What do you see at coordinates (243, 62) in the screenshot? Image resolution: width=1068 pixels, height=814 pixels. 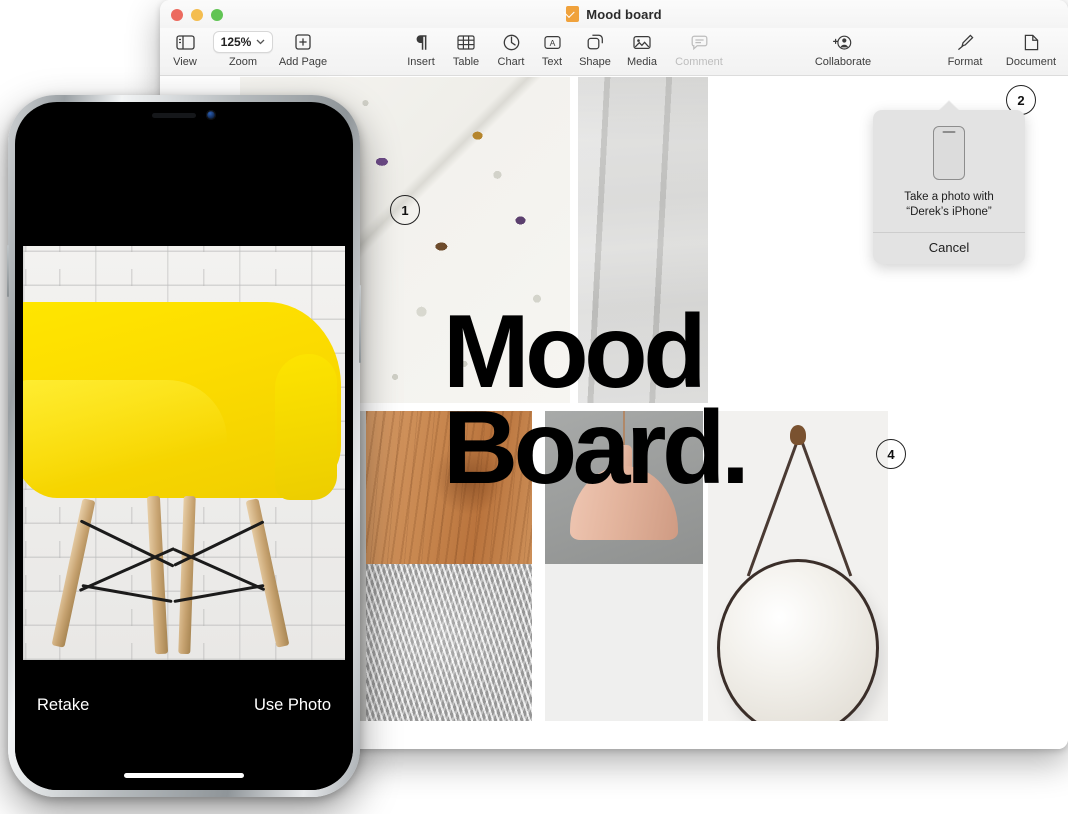 I see `toolbar-label-zoom: Zoom` at bounding box center [243, 62].